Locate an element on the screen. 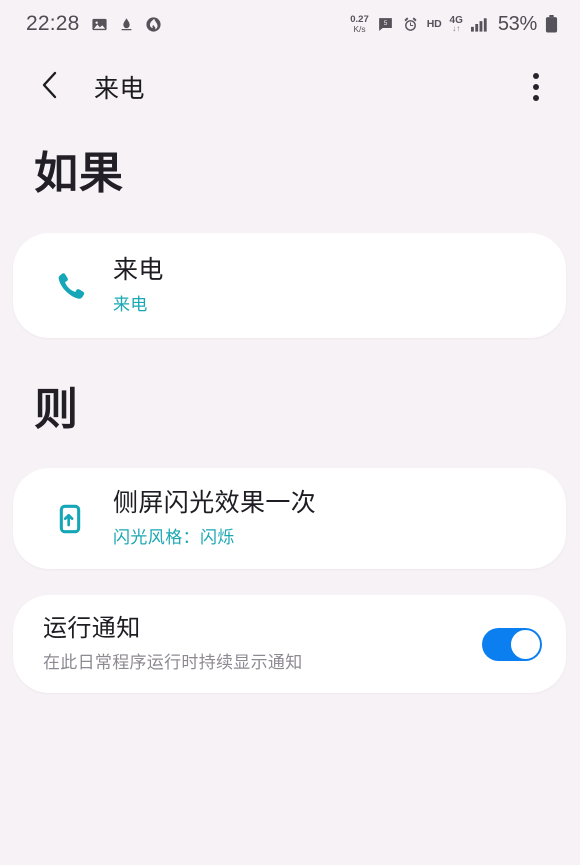 The width and height of the screenshot is (580, 865). action-card-subtitle: 闪光风格：闪烁 is located at coordinates (174, 538).